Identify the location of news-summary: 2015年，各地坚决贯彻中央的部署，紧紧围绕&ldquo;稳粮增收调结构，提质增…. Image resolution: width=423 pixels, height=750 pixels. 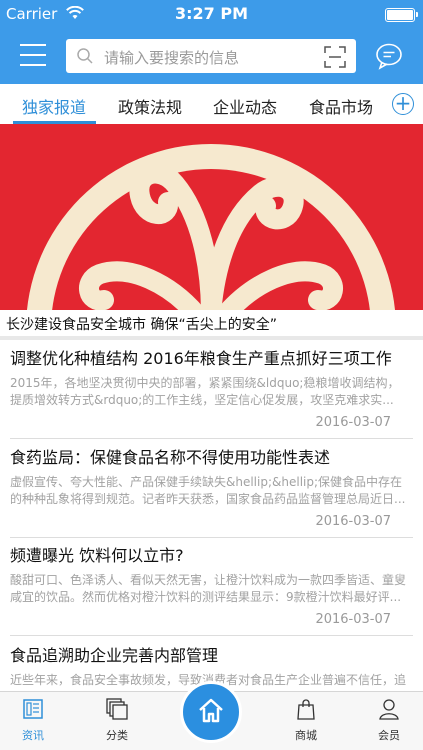
(205, 391).